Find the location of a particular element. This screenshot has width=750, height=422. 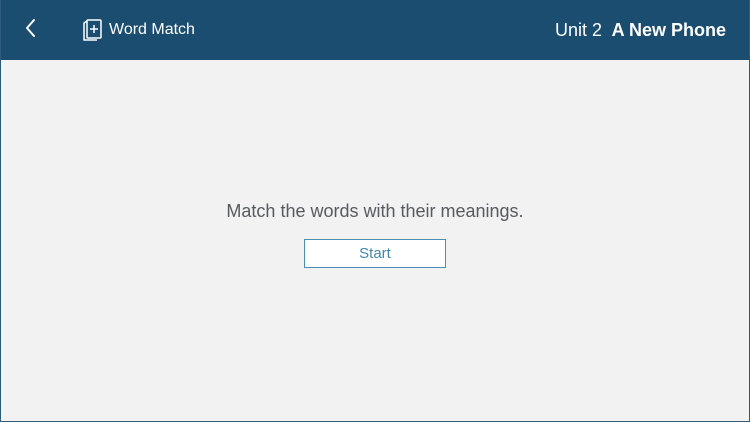

unit-label: Unit 2 is located at coordinates (578, 30).